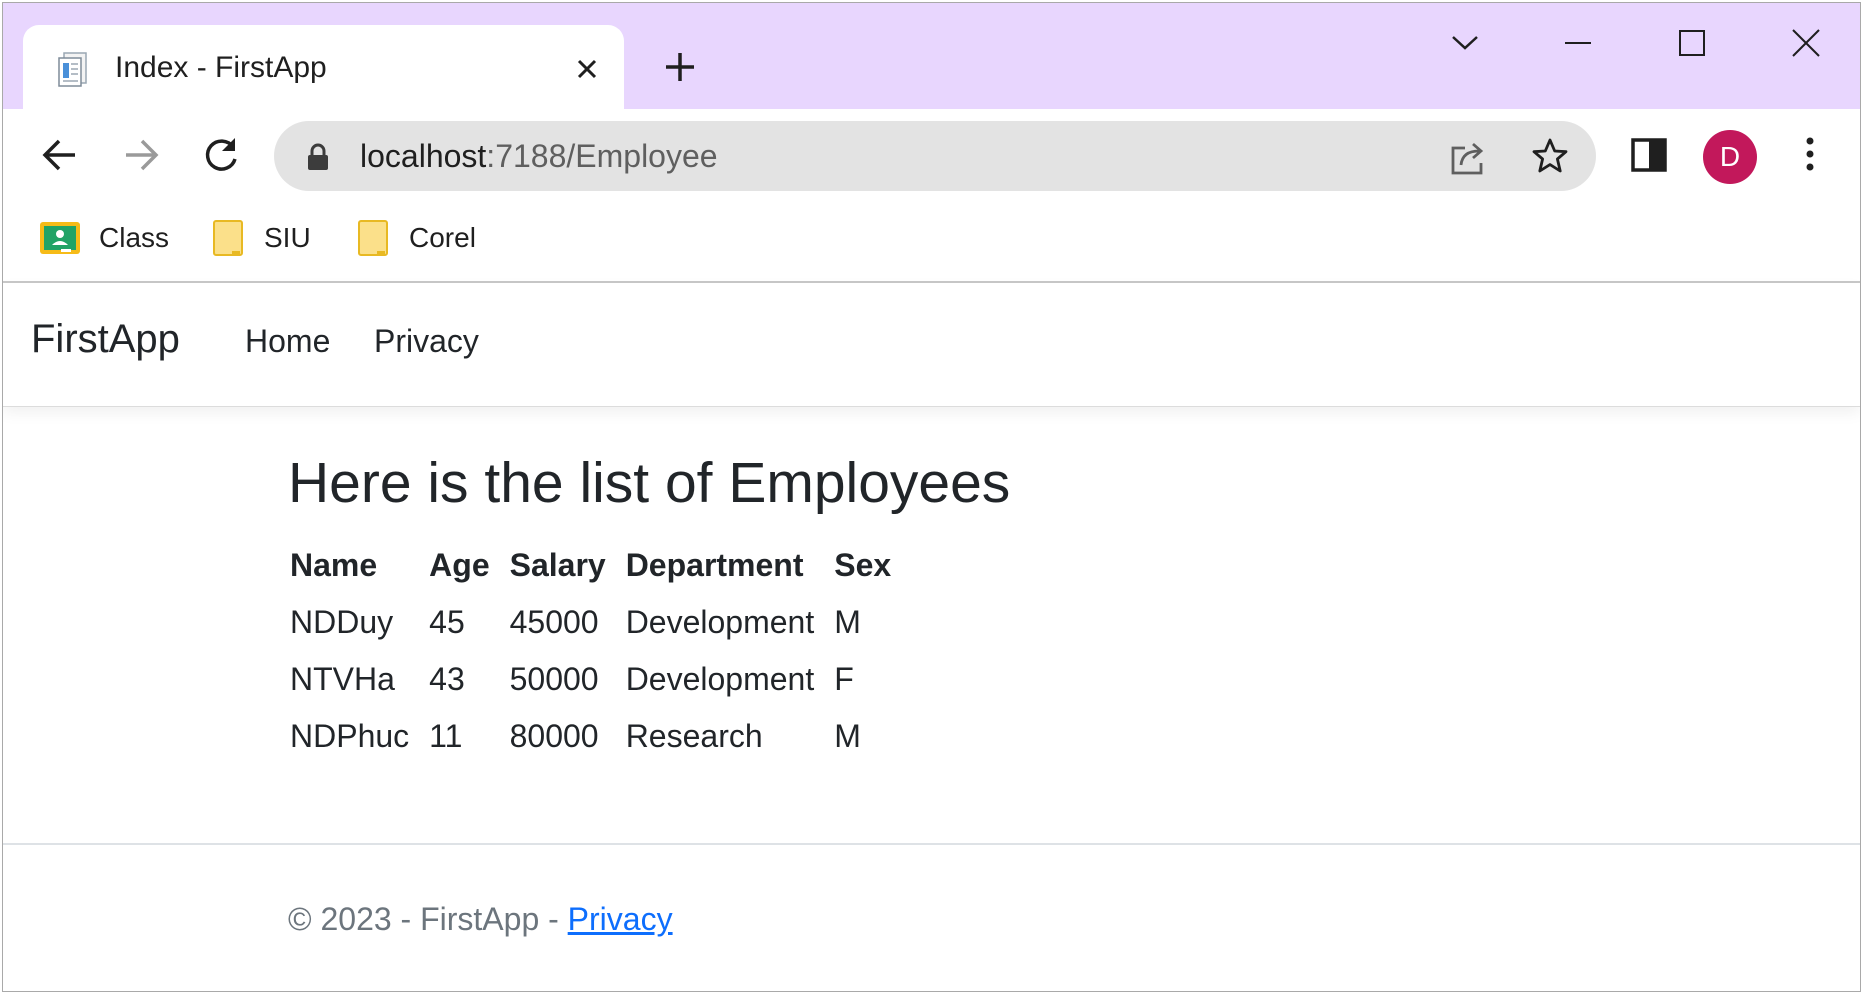 The height and width of the screenshot is (994, 1864). What do you see at coordinates (350, 736) in the screenshot?
I see `cell-name: NDPhuc` at bounding box center [350, 736].